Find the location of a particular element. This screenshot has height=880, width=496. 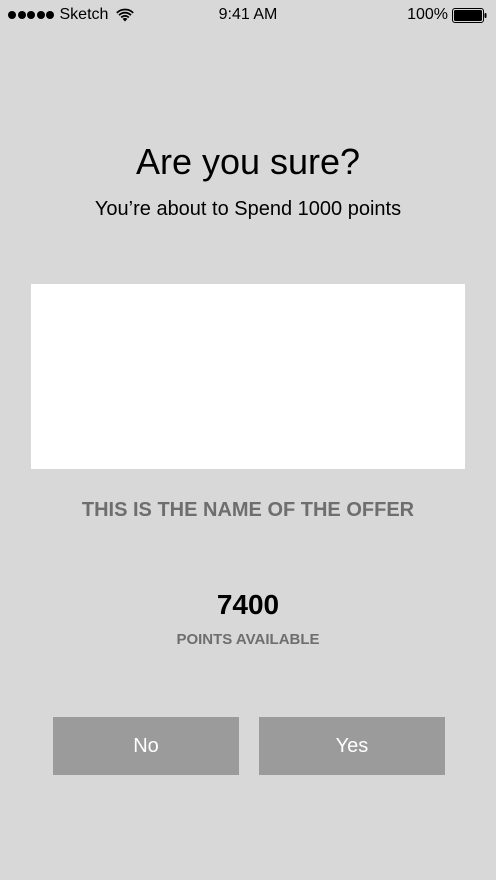

offer-name: THIS IS THE NAME OF THE OFFER is located at coordinates (248, 510).